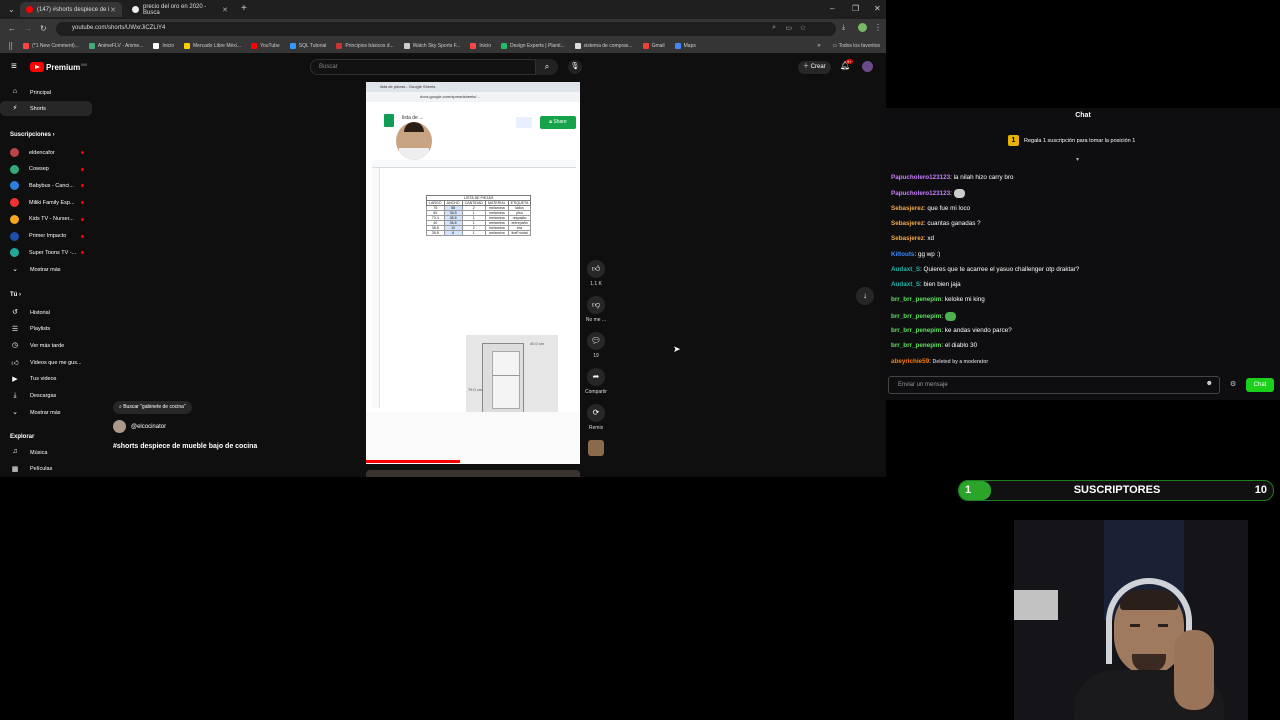 The width and height of the screenshot is (1280, 720). I want to click on sidebar-item-principal: ⌂ Principal, so click(46, 92).